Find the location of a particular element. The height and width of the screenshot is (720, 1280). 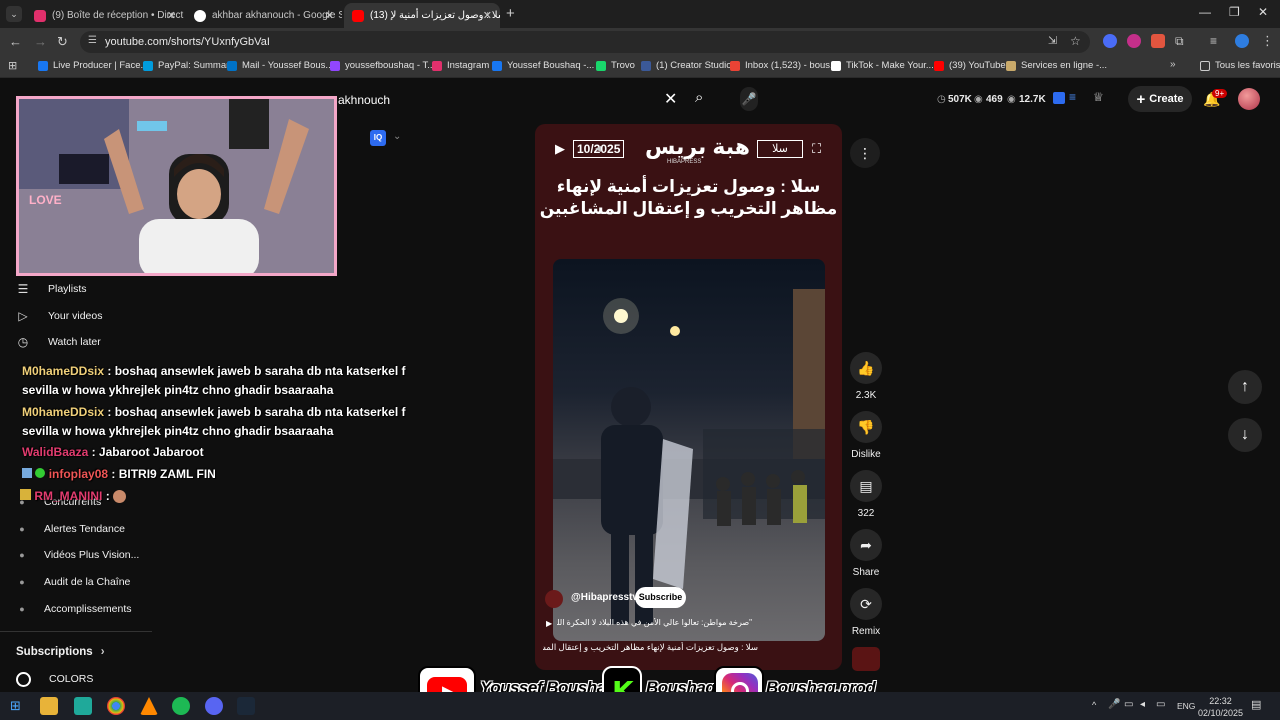

sidebar-item-accomplissements: ● Accomplissements is located at coordinates (73, 609).